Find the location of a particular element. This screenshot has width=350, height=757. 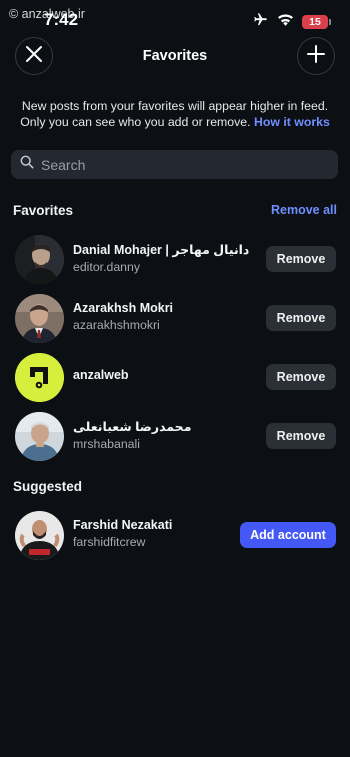

account-names: anzalweb is located at coordinates (101, 375).